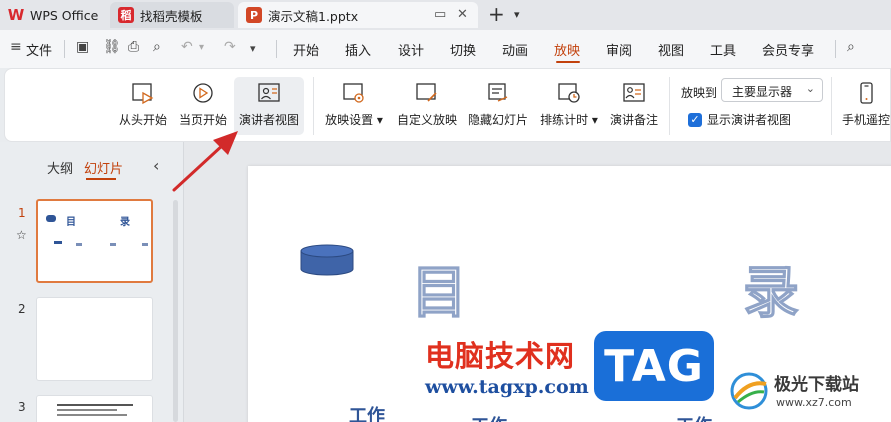 The width and height of the screenshot is (891, 422). Describe the element at coordinates (16, 47) in the screenshot. I see `hamburger-menu-icon: ≡` at that location.